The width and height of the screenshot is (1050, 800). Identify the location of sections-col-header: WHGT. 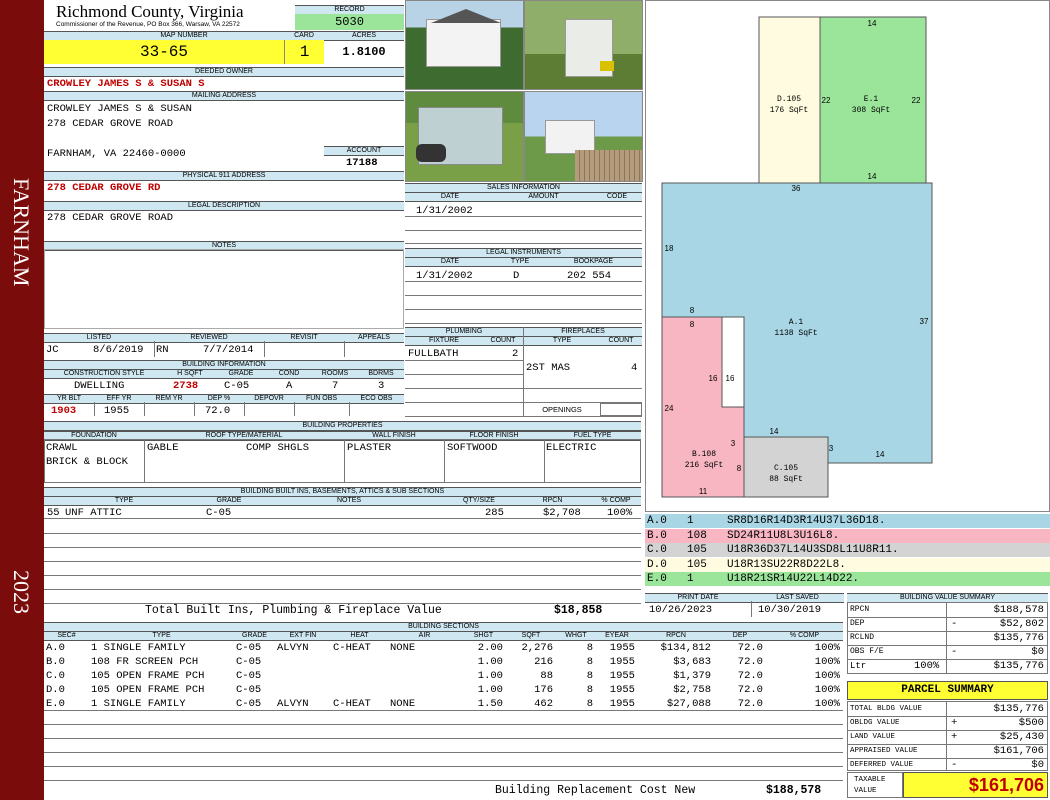
(576, 636).